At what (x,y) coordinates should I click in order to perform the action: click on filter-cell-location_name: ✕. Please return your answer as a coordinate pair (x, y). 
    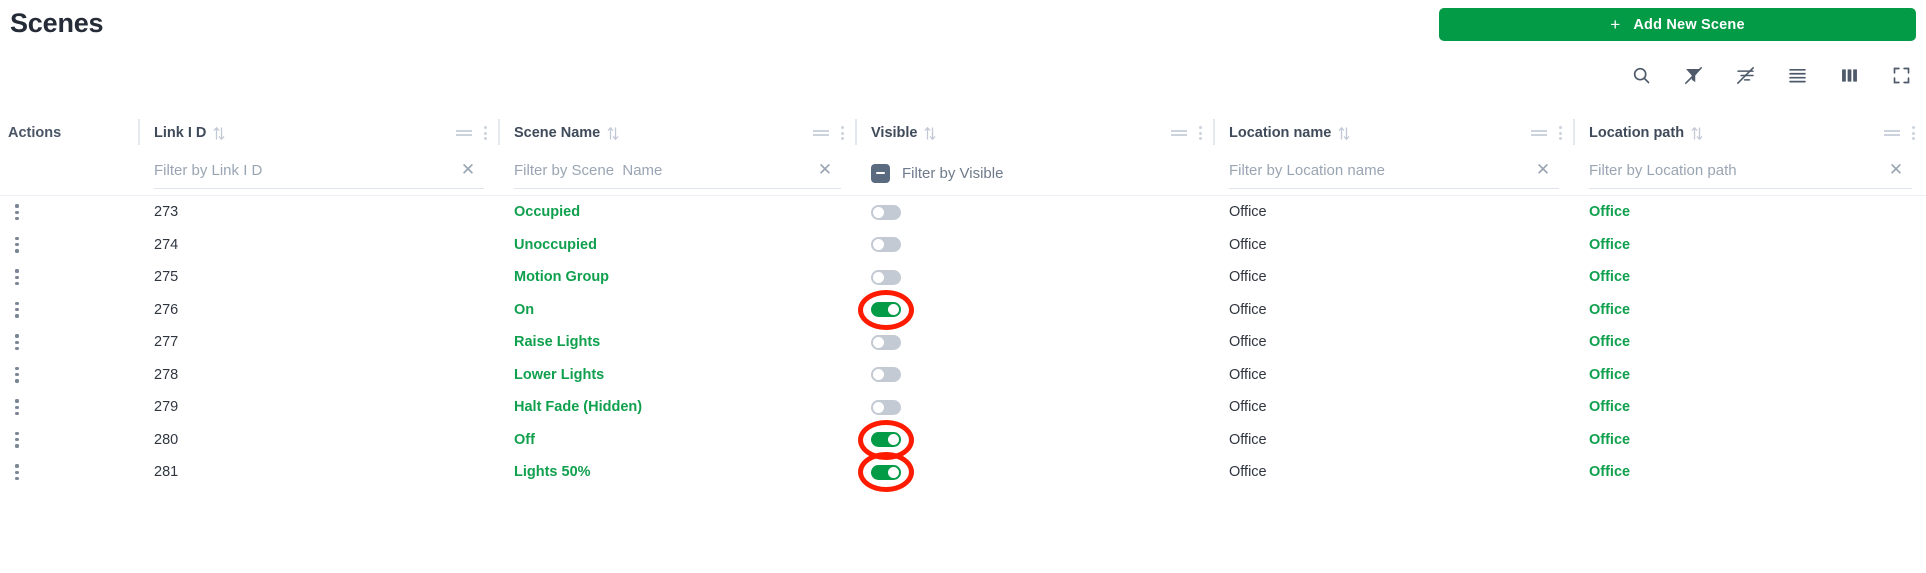
    Looking at the image, I should click on (1394, 173).